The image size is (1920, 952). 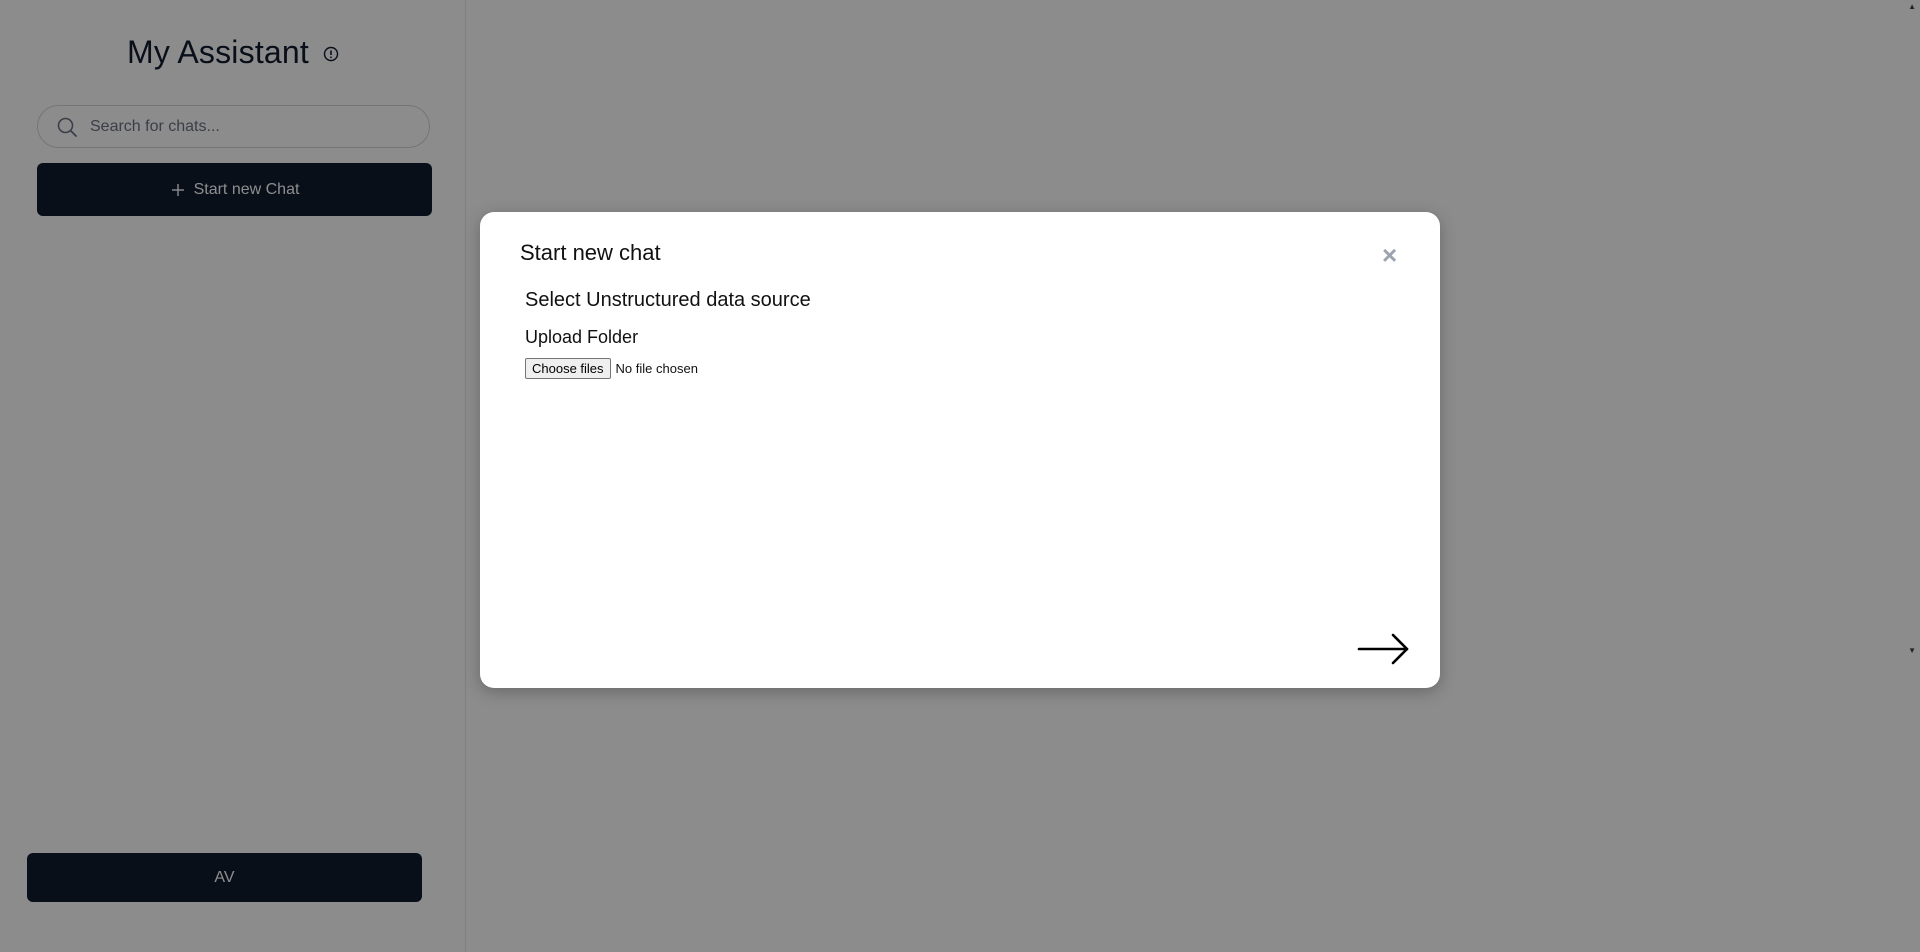 I want to click on data-source-heading: Select Unstructured data source, so click(x=668, y=300).